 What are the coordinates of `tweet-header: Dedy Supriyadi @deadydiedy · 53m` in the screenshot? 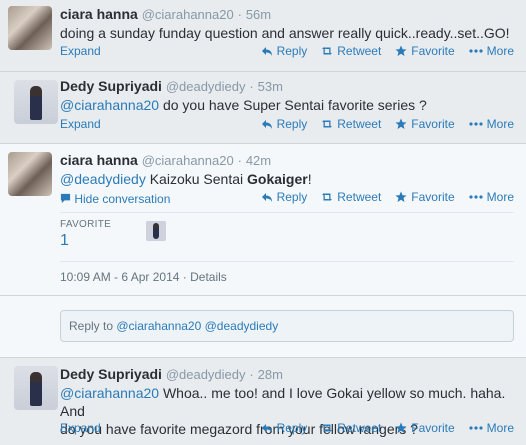 It's located at (171, 86).